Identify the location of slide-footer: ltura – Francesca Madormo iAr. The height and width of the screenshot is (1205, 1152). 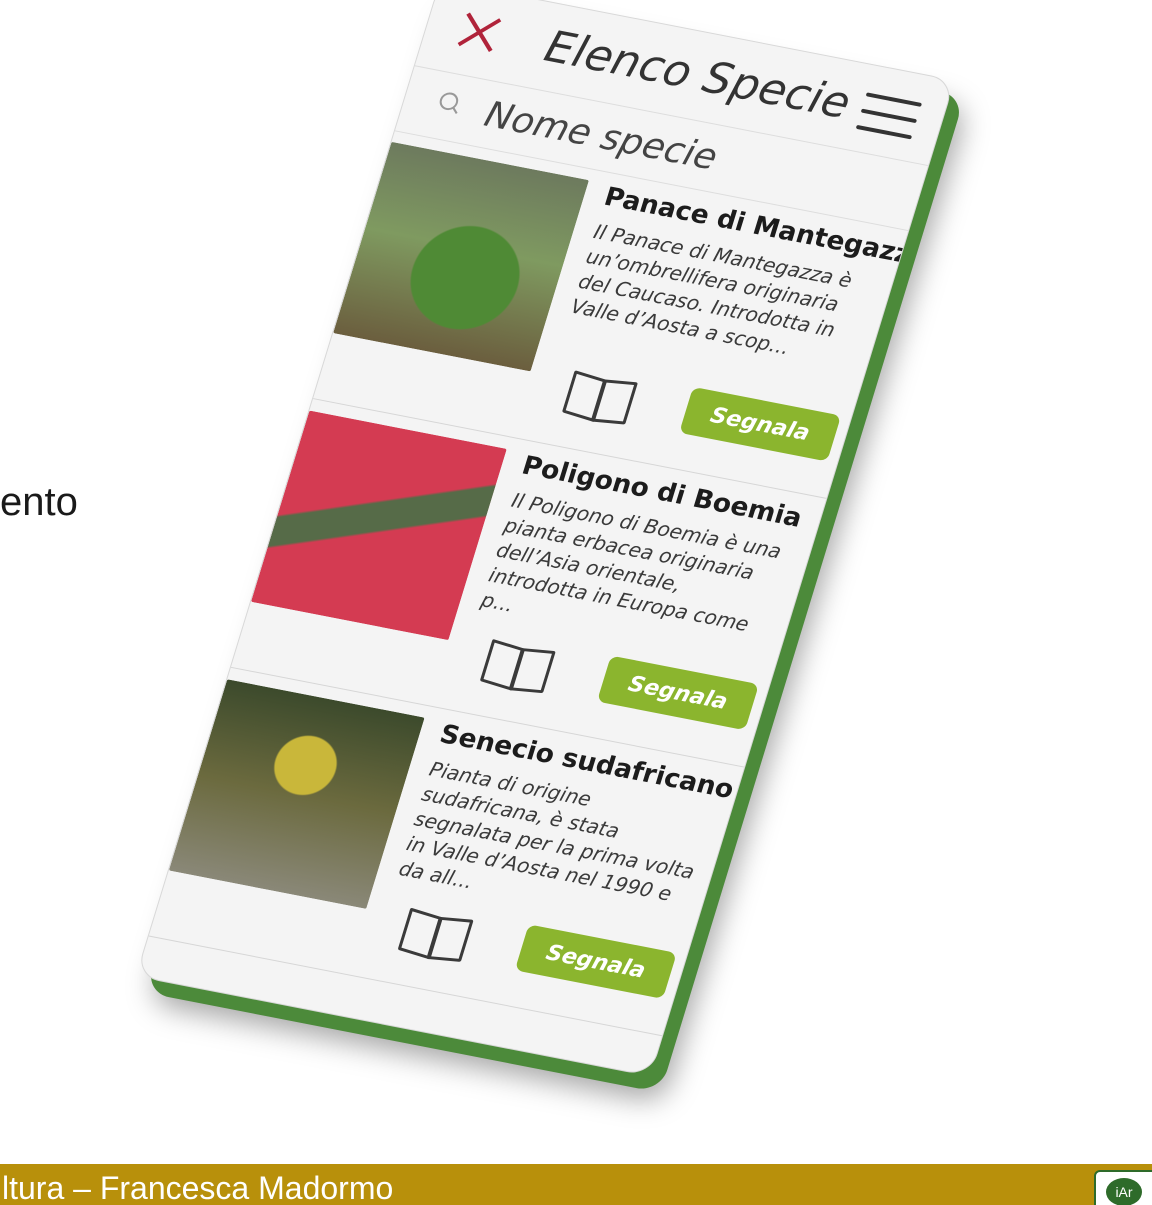
(576, 1184).